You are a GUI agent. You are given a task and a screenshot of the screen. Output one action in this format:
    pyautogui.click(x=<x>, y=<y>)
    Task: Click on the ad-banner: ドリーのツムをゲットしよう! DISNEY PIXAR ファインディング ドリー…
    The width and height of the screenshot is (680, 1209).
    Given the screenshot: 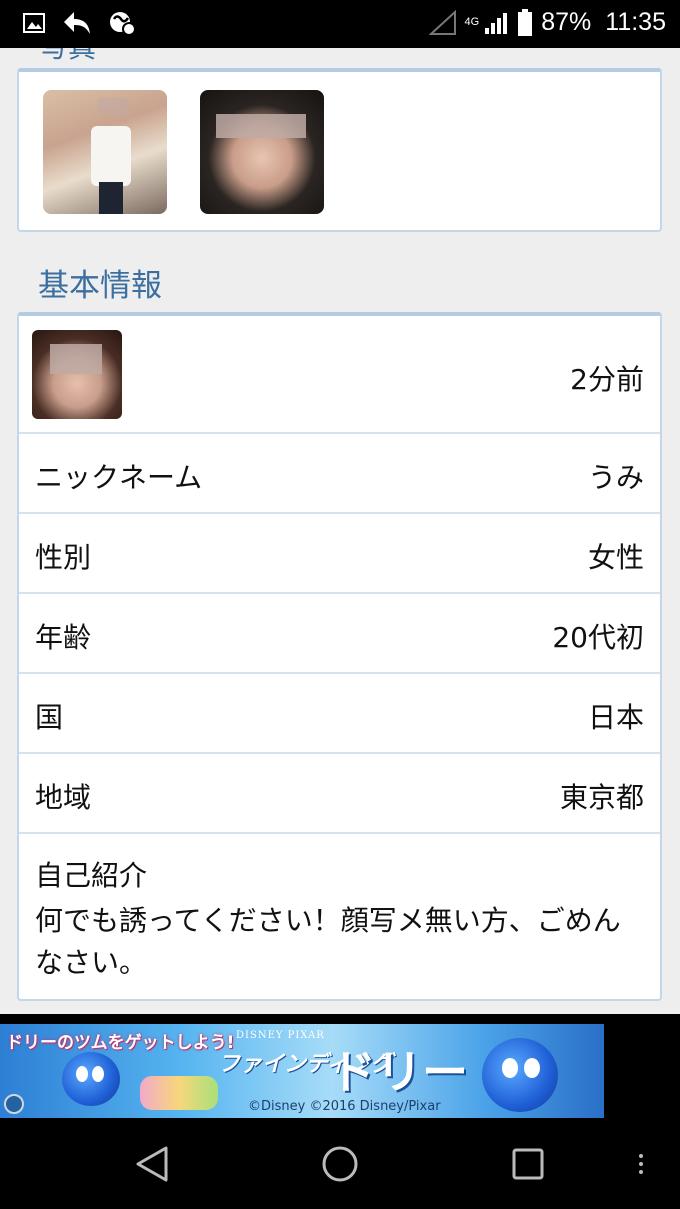 What is the action you would take?
    pyautogui.click(x=302, y=1071)
    